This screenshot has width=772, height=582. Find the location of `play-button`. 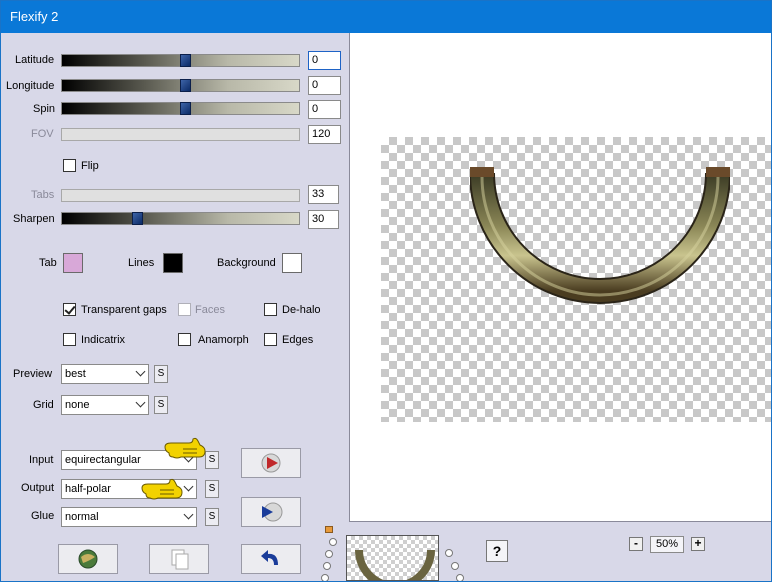

play-button is located at coordinates (271, 463).